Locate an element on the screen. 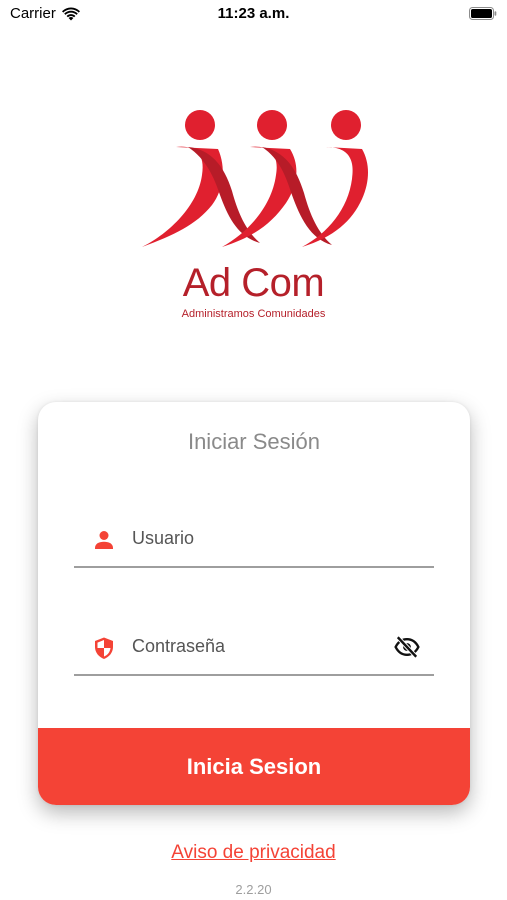 This screenshot has height=900, width=507. shield-icon is located at coordinates (104, 648).